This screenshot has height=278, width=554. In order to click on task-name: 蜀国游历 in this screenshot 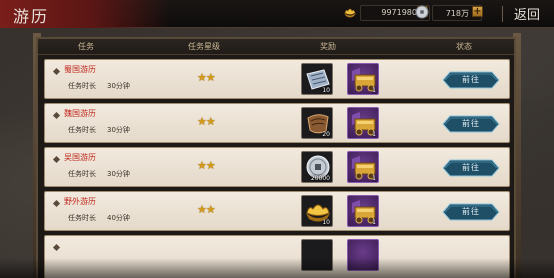, I will do `click(80, 69)`.